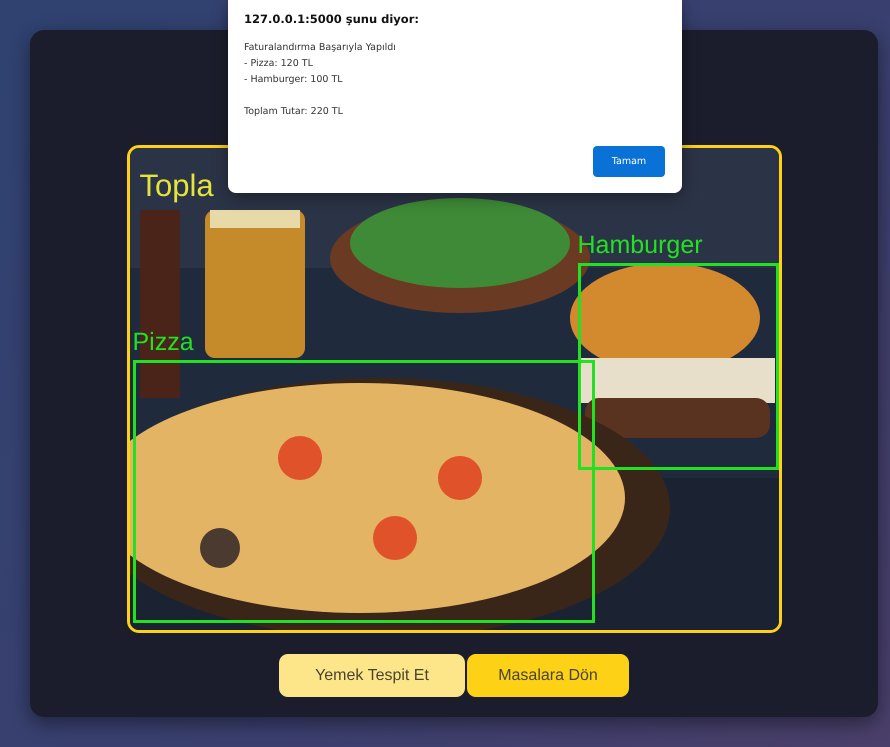  What do you see at coordinates (629, 161) in the screenshot?
I see `ok-button: Tamam` at bounding box center [629, 161].